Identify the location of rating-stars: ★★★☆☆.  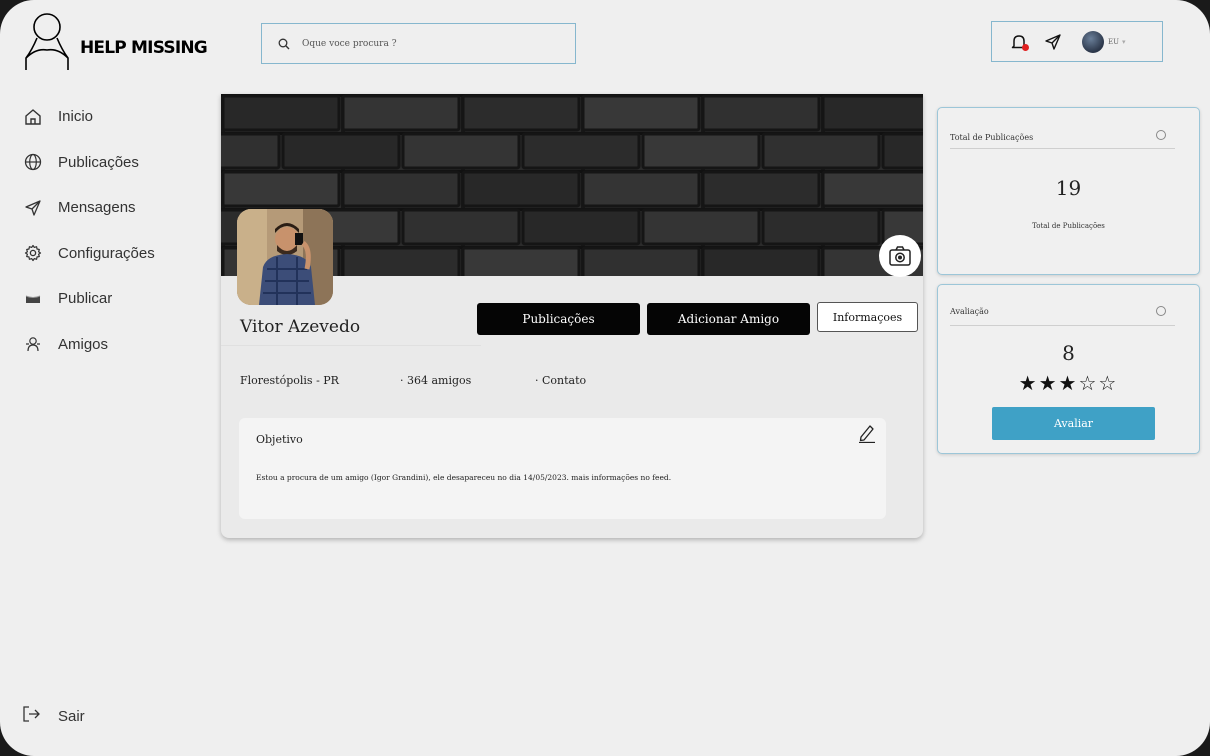
(1068, 384).